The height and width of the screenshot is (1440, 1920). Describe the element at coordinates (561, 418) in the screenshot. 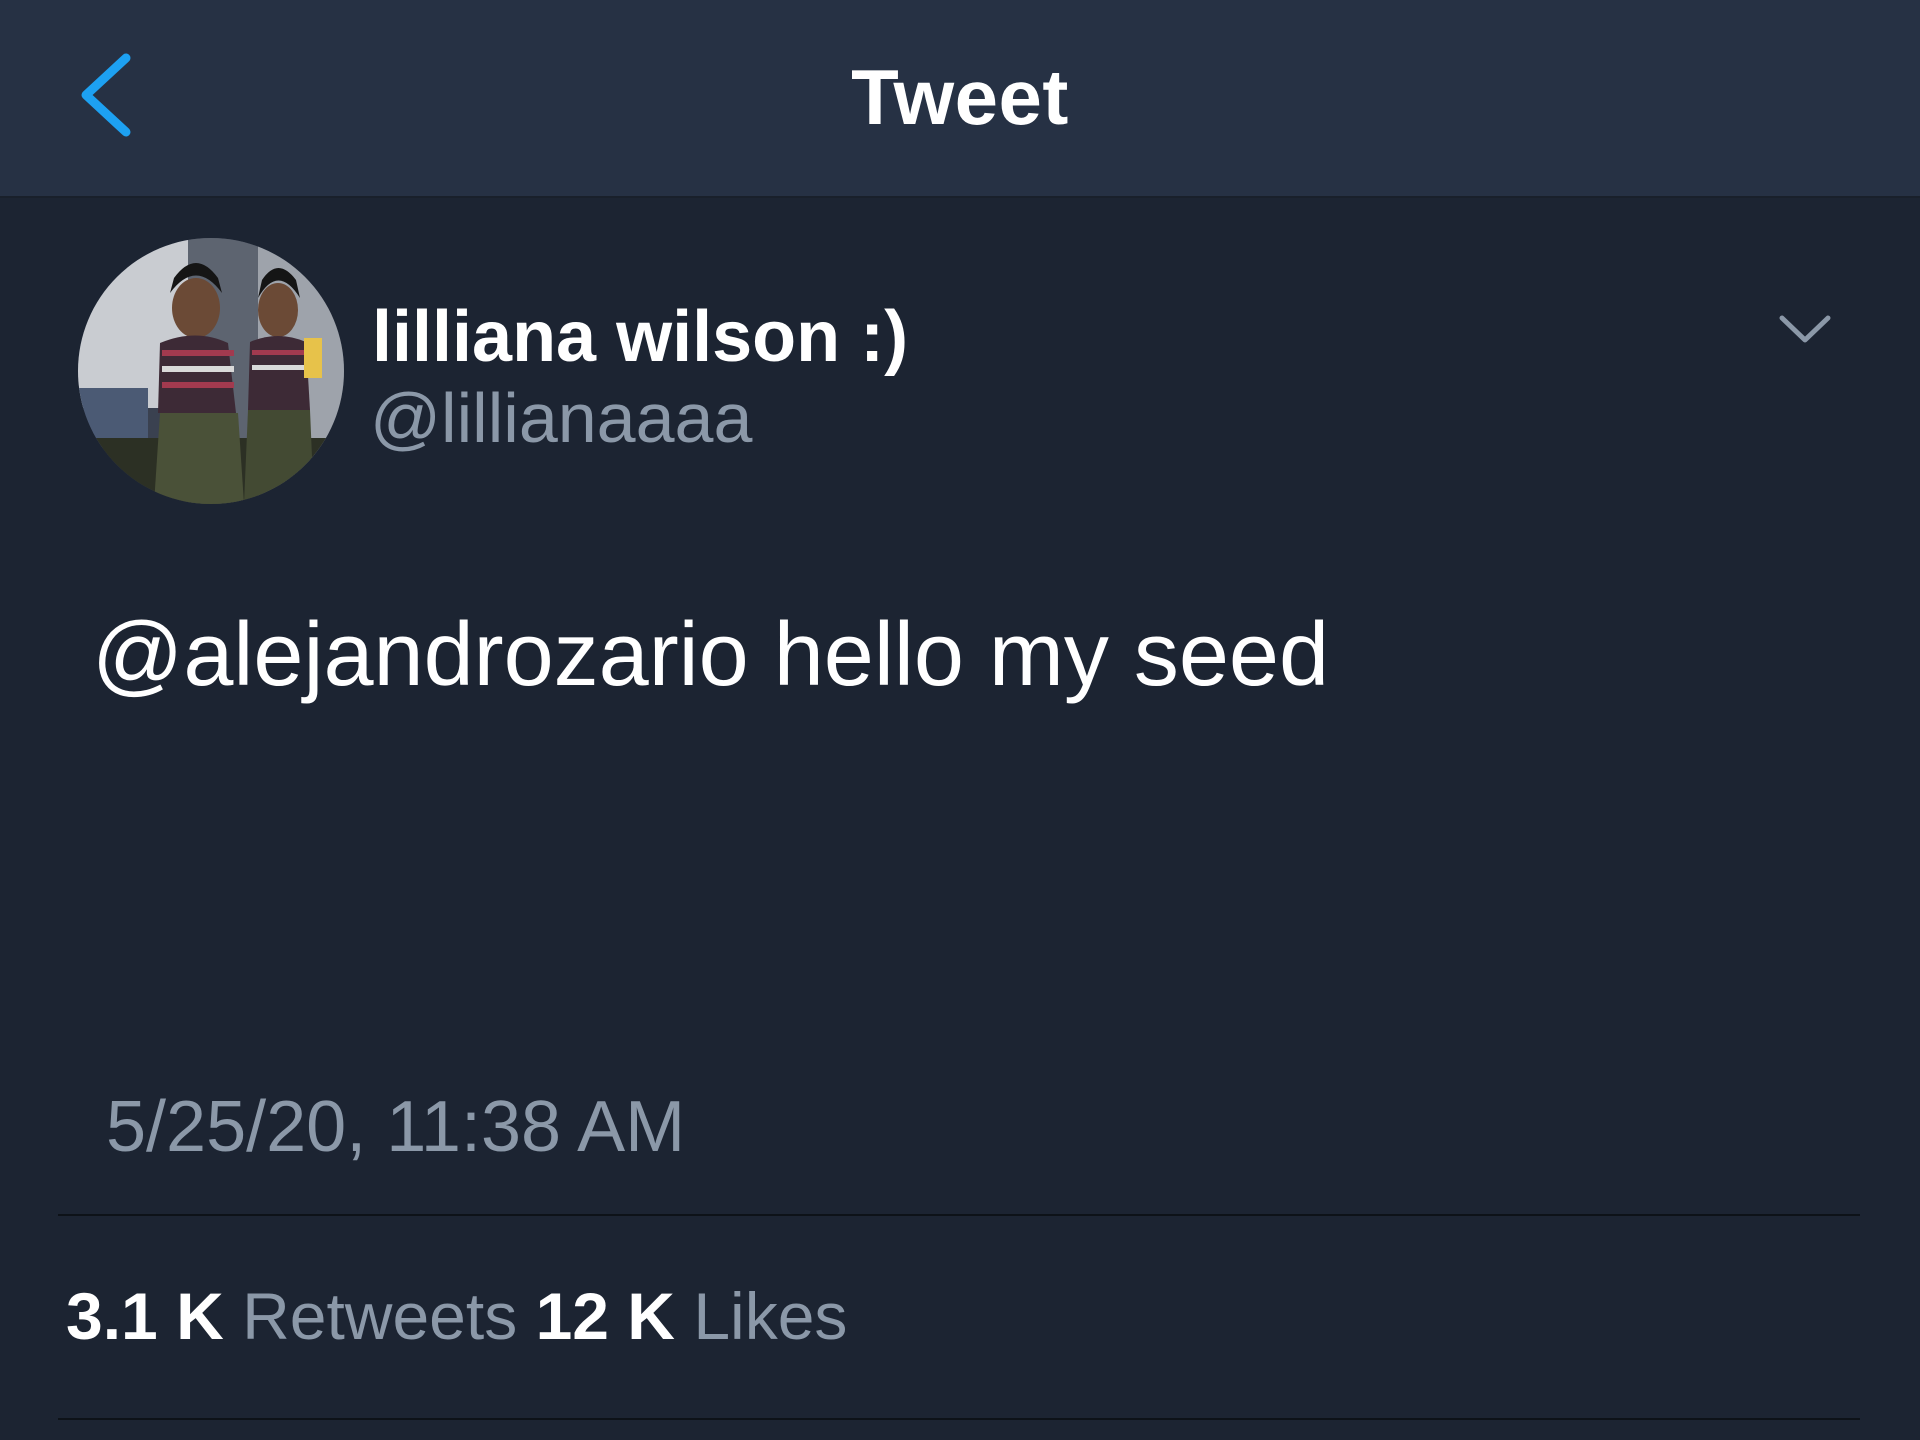

I see `user-handle: @lillianaaaa` at that location.